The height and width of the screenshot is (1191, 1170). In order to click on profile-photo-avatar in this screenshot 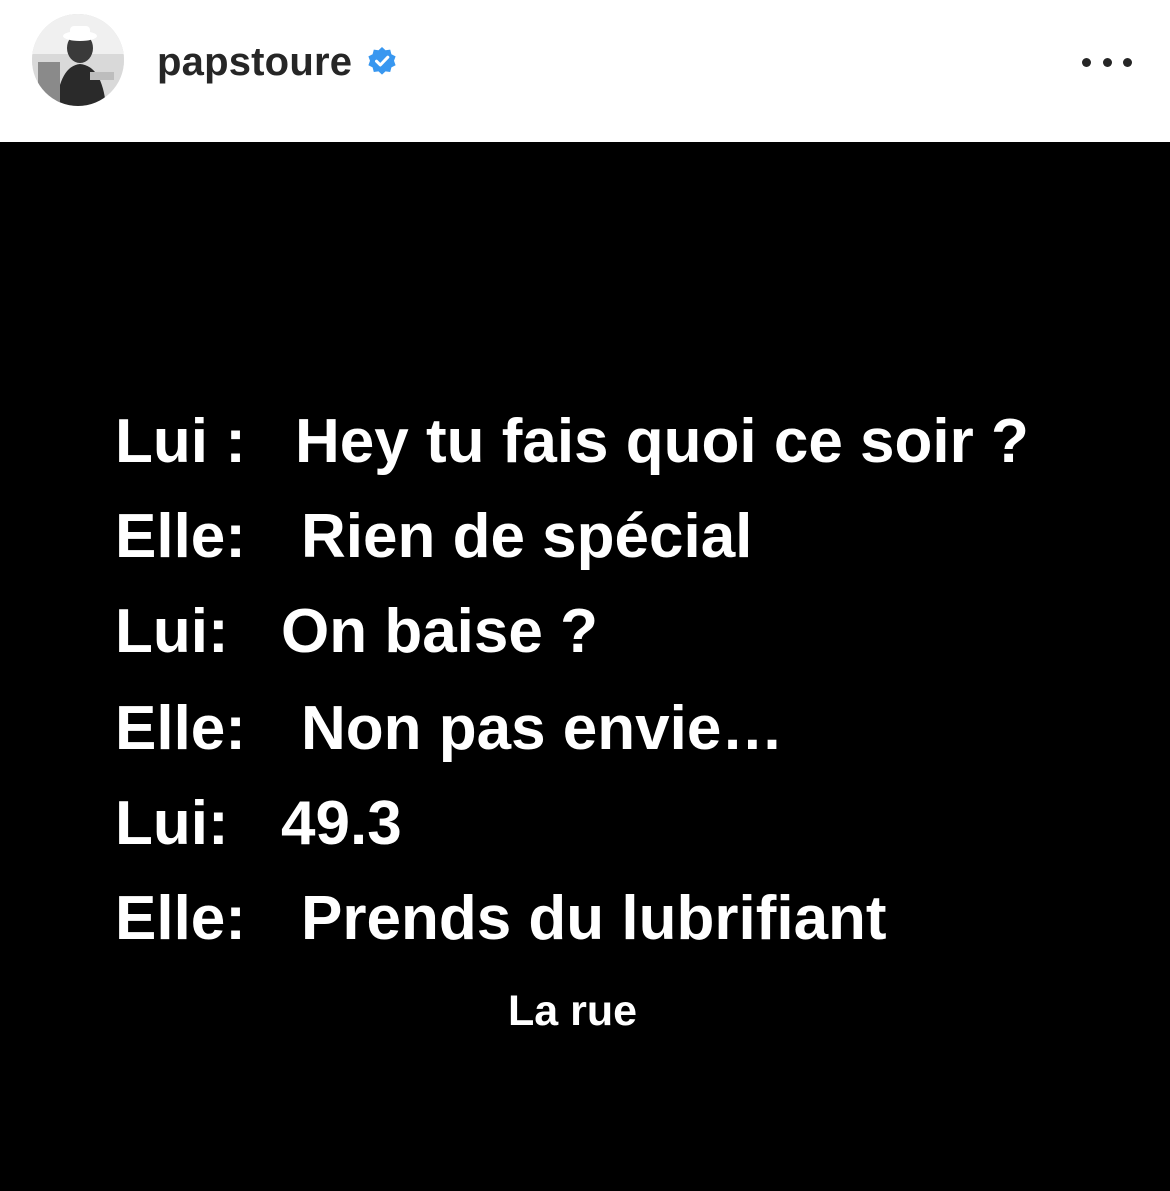, I will do `click(78, 60)`.